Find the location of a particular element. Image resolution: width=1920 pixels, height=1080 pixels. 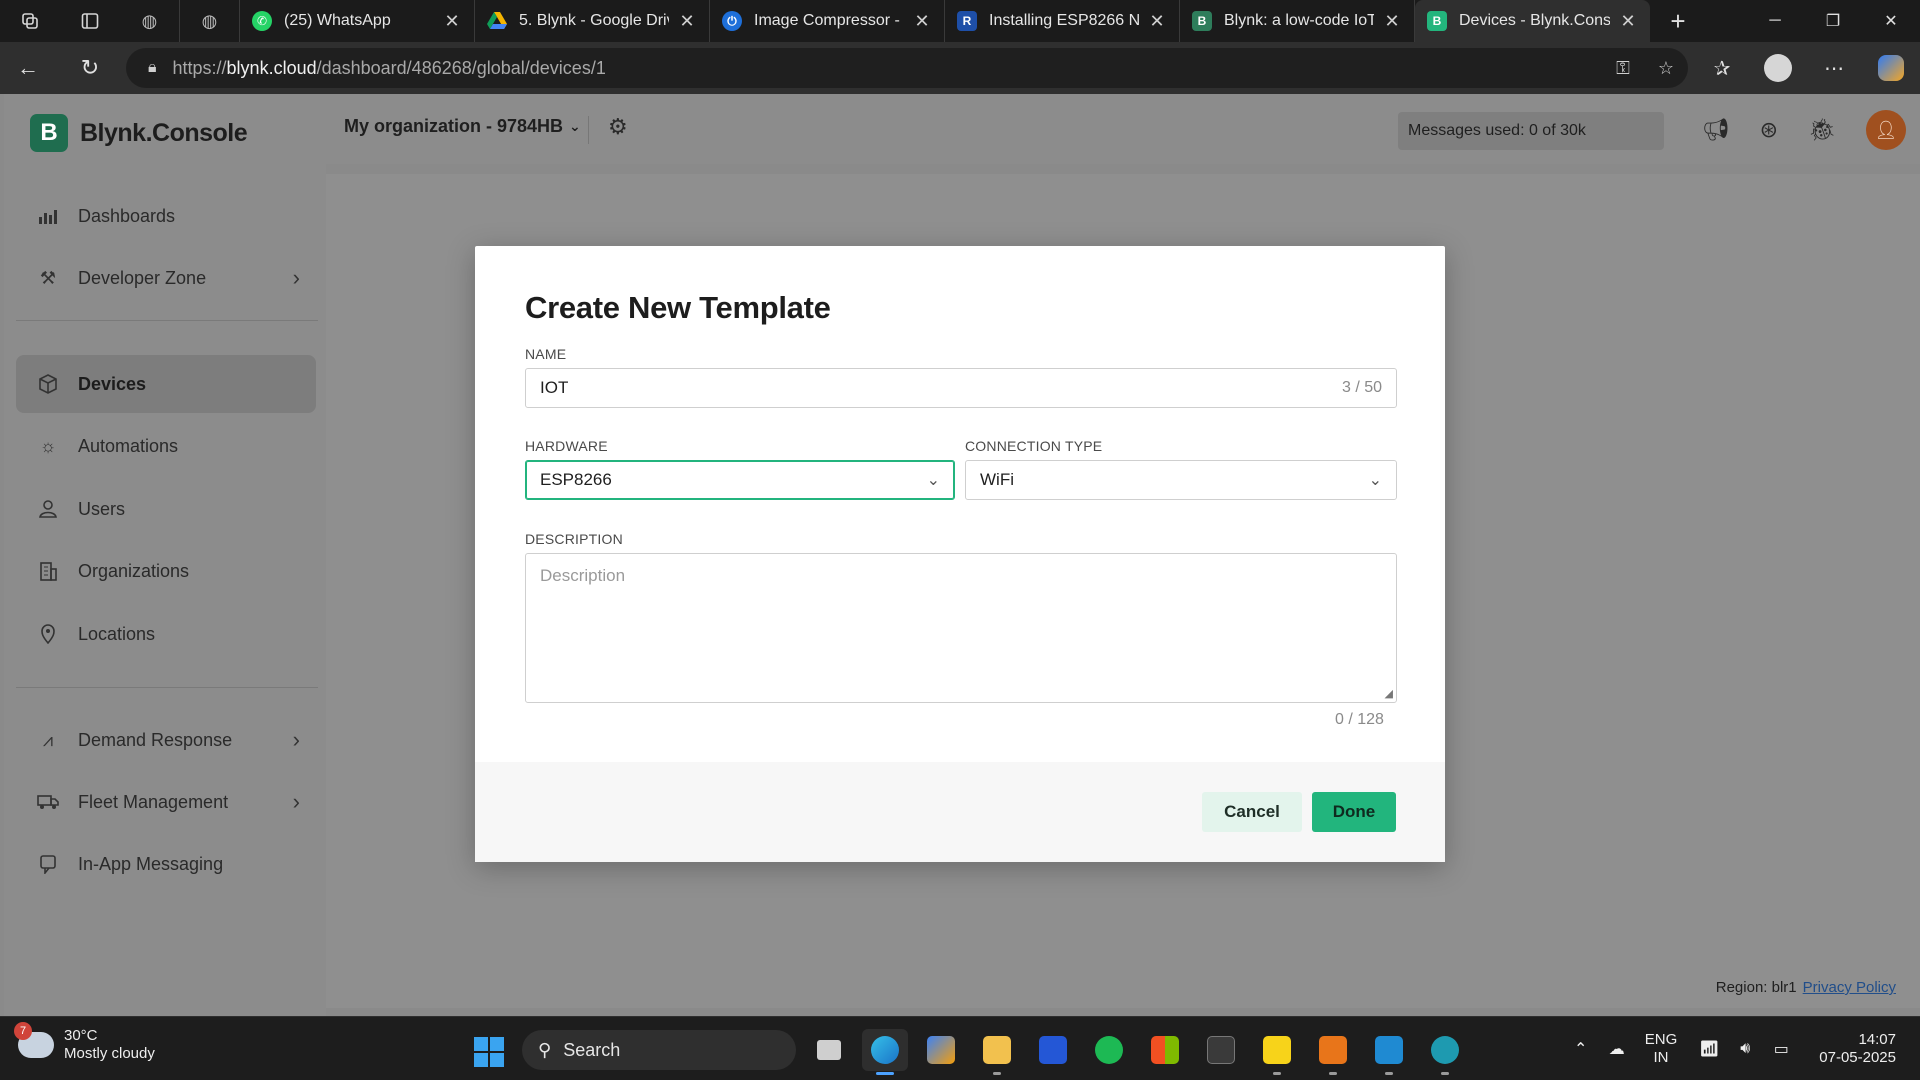

name-value: IOT is located at coordinates (554, 387).